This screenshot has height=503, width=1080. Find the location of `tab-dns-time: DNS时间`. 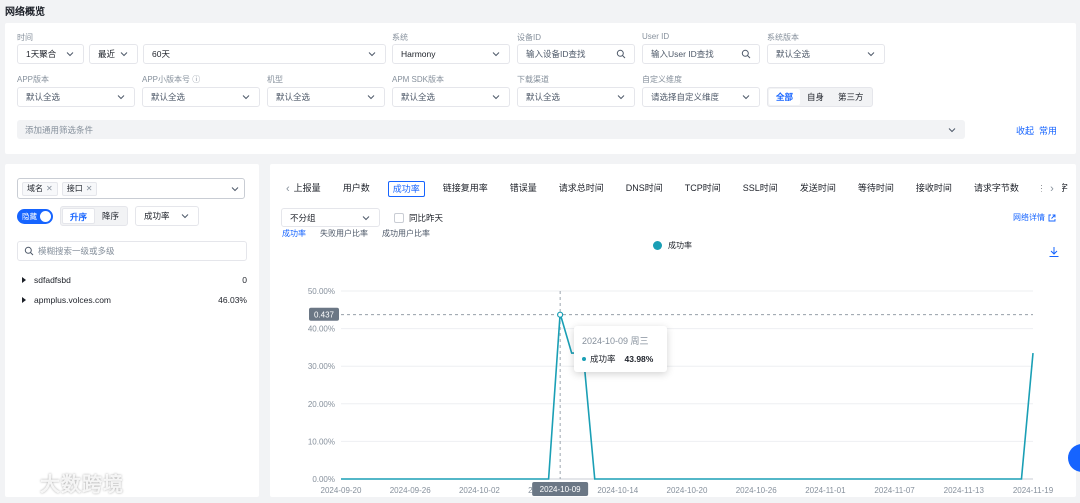

tab-dns-time: DNS时间 is located at coordinates (644, 189).